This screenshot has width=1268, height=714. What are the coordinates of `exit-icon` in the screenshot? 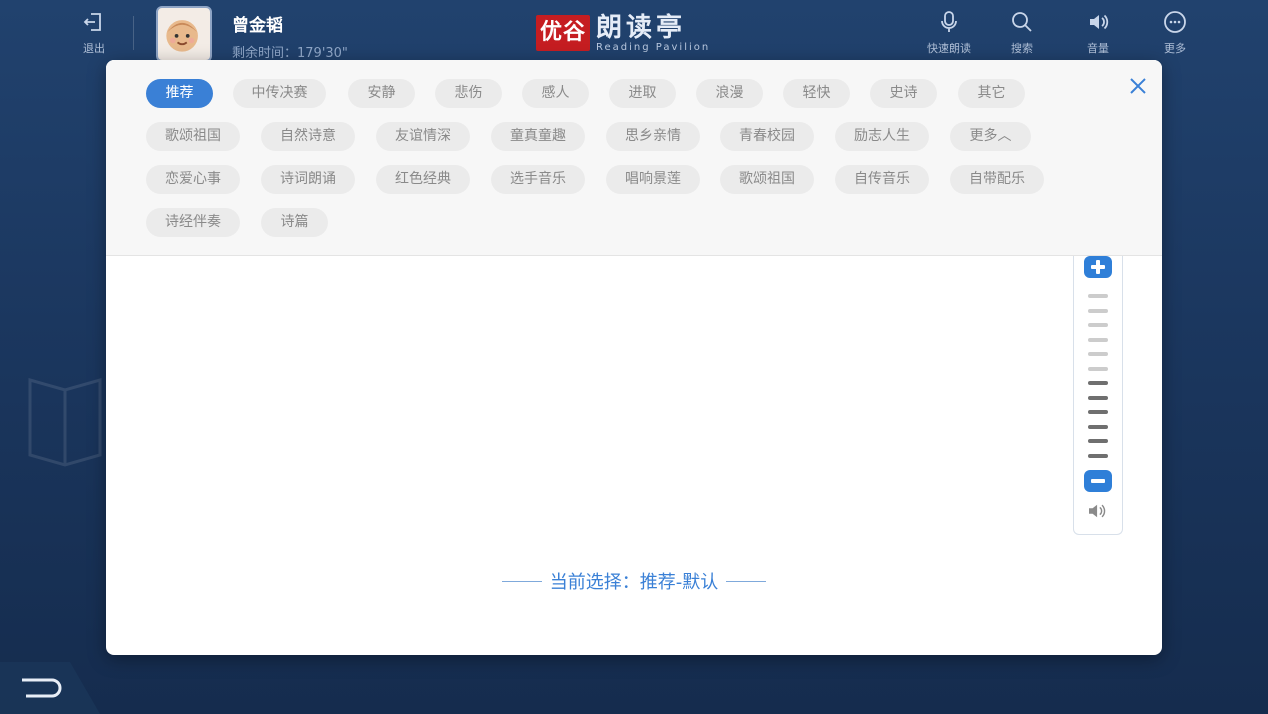 It's located at (92, 22).